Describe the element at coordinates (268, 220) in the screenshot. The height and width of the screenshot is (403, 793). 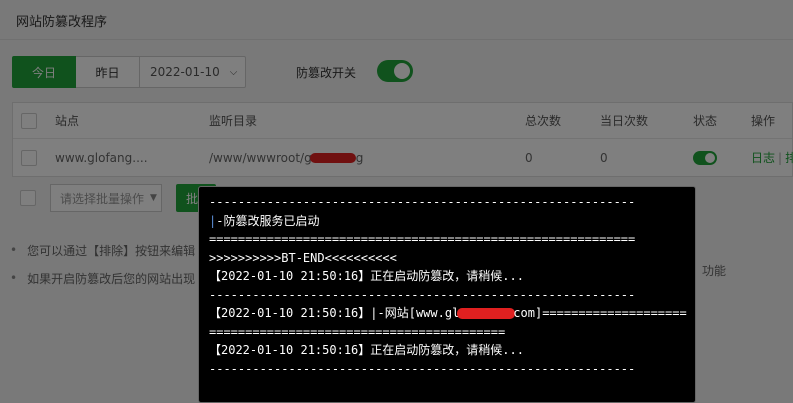
I see `console-text: -防篡改服务已启动` at that location.